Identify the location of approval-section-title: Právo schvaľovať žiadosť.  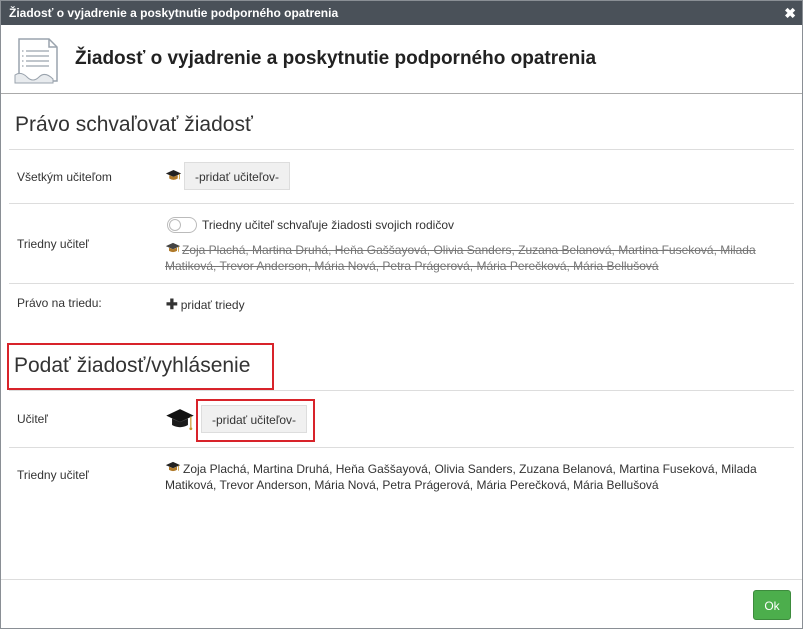
(134, 124).